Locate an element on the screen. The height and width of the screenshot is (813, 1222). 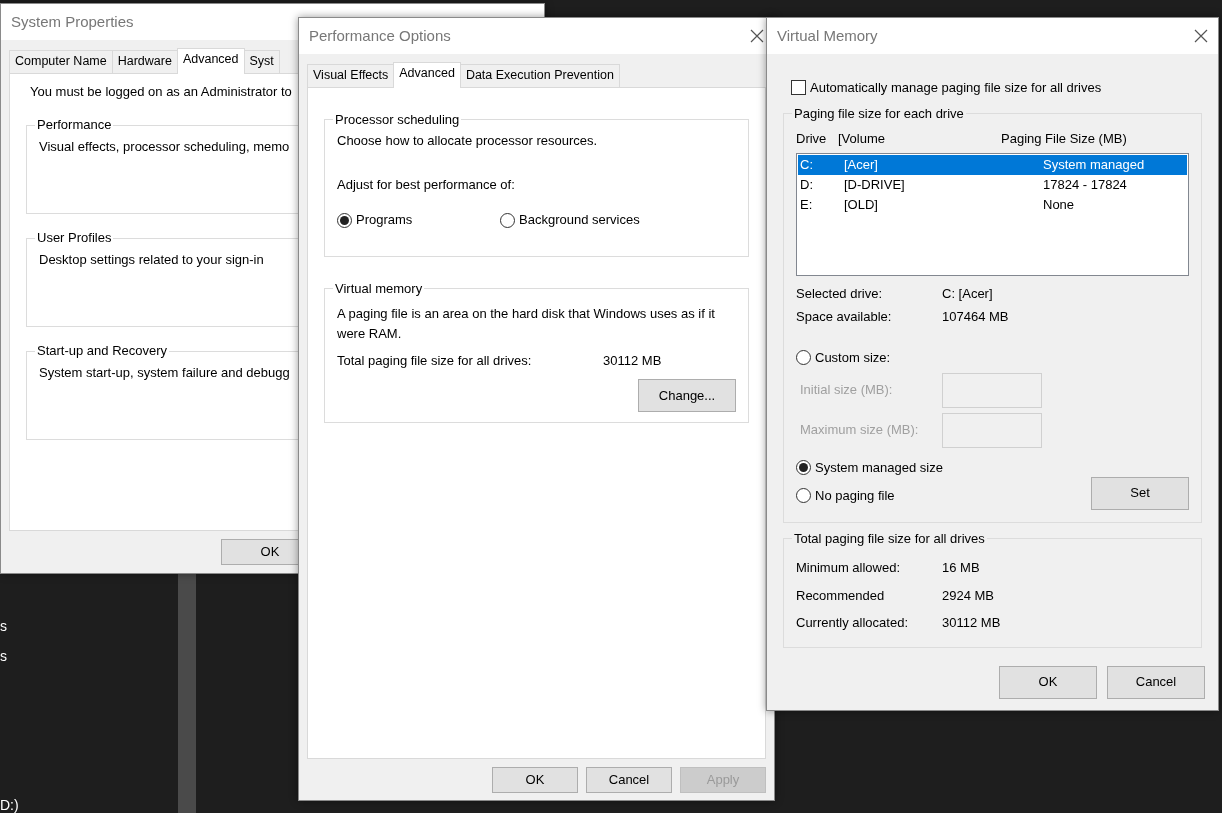
total-label: Currently allocated: is located at coordinates (852, 623).